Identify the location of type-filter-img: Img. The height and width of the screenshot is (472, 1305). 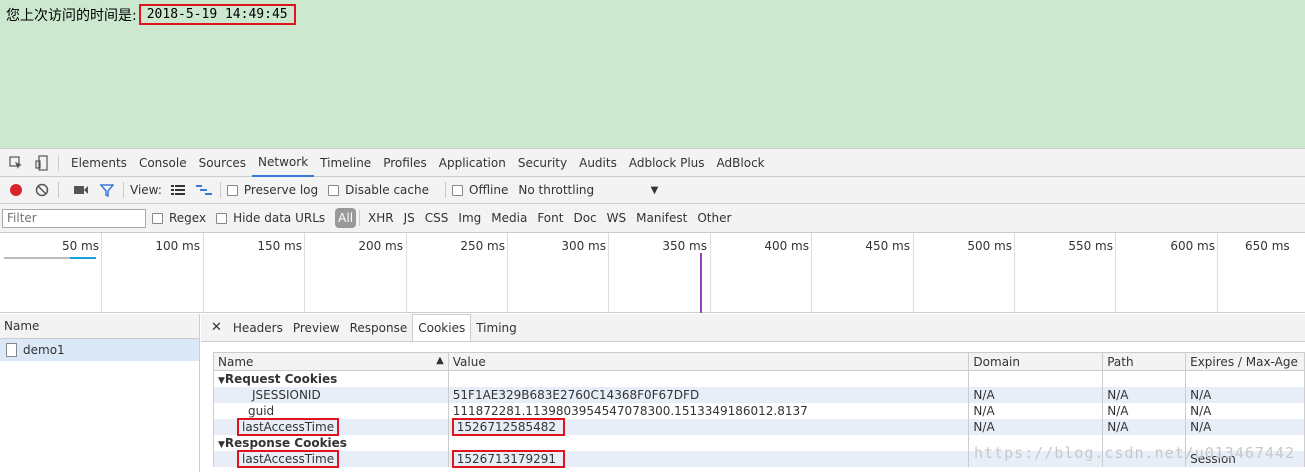
(469, 218).